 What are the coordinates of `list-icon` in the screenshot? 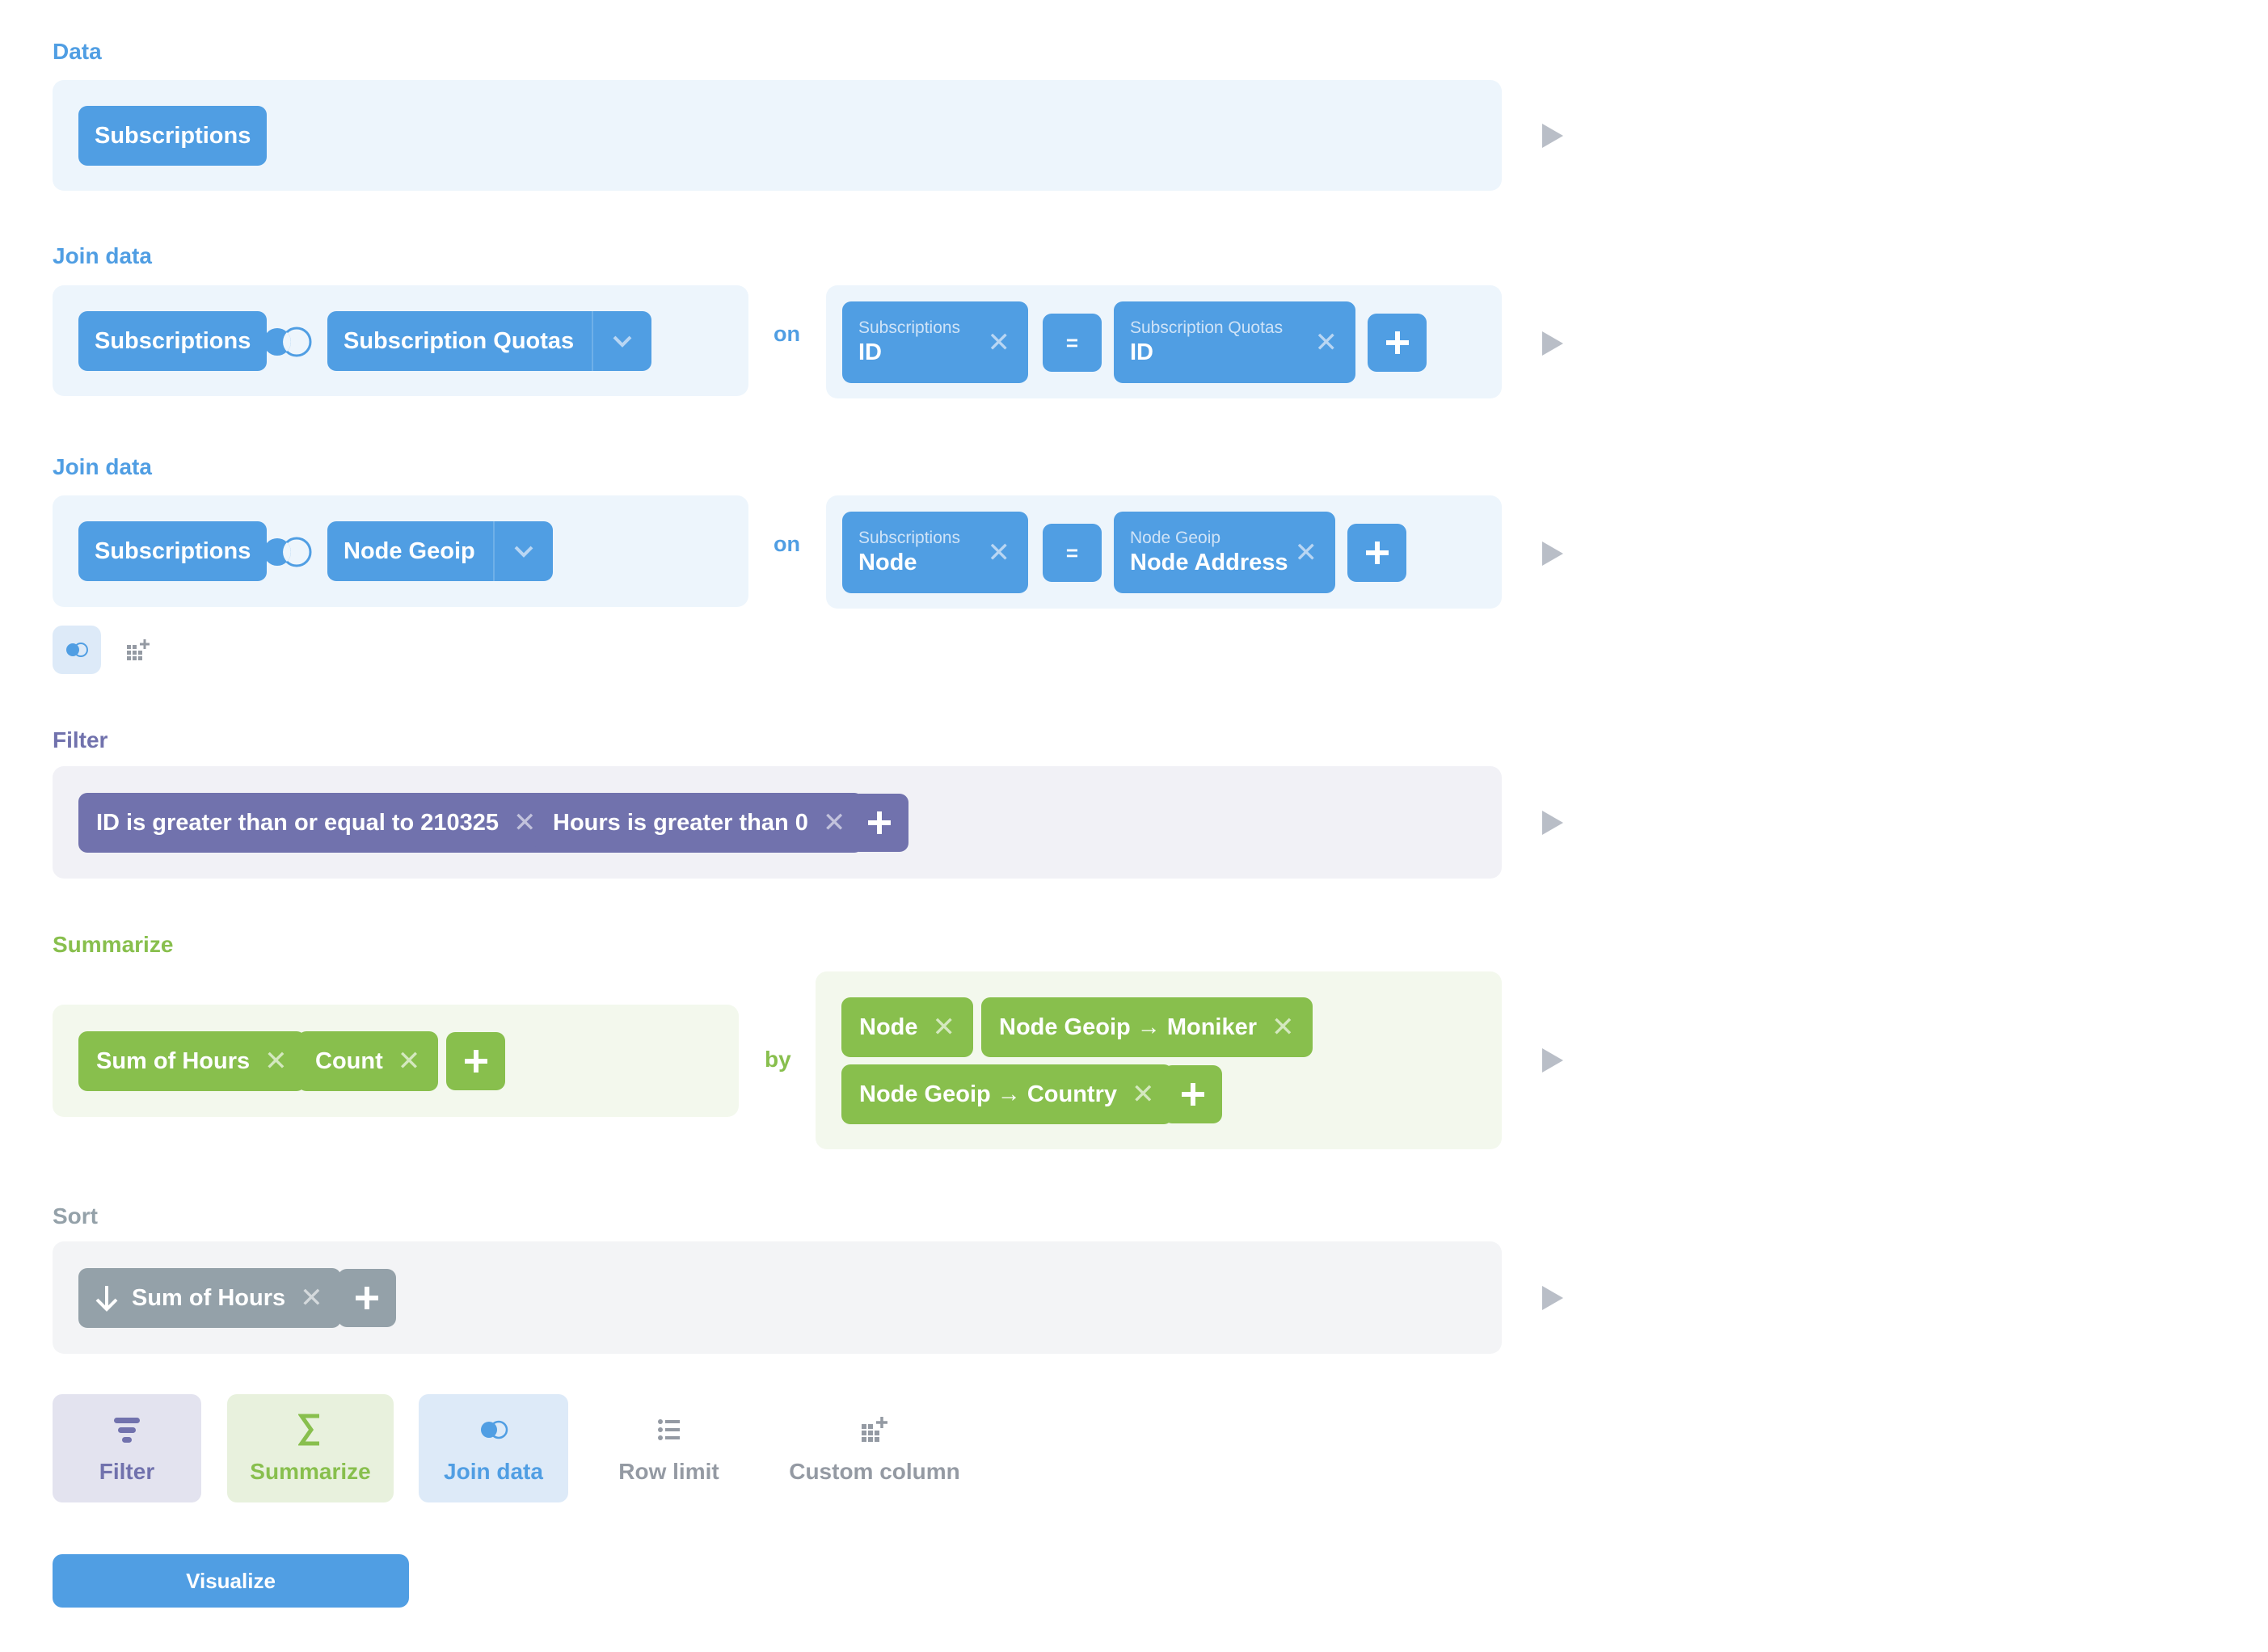 It's located at (669, 1430).